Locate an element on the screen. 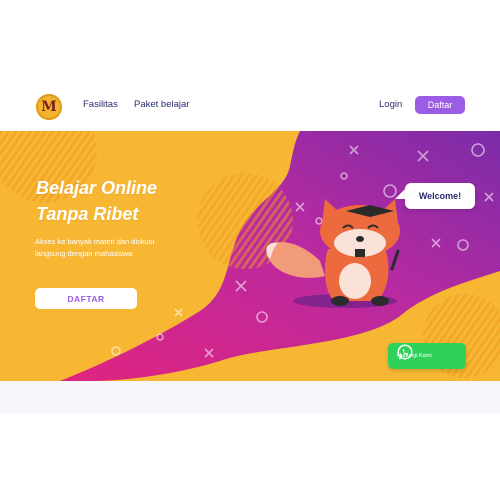 This screenshot has width=500, height=500. whatsapp-contact-button: Hubungi Kami is located at coordinates (427, 356).